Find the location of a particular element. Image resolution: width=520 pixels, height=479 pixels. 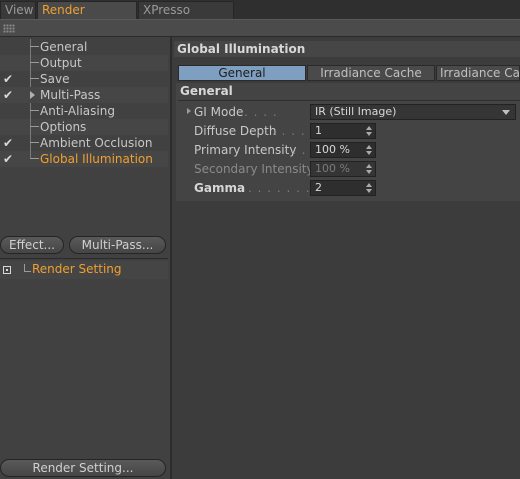

tab-bar: View Render Settings XPresso Editor is located at coordinates (260, 17).